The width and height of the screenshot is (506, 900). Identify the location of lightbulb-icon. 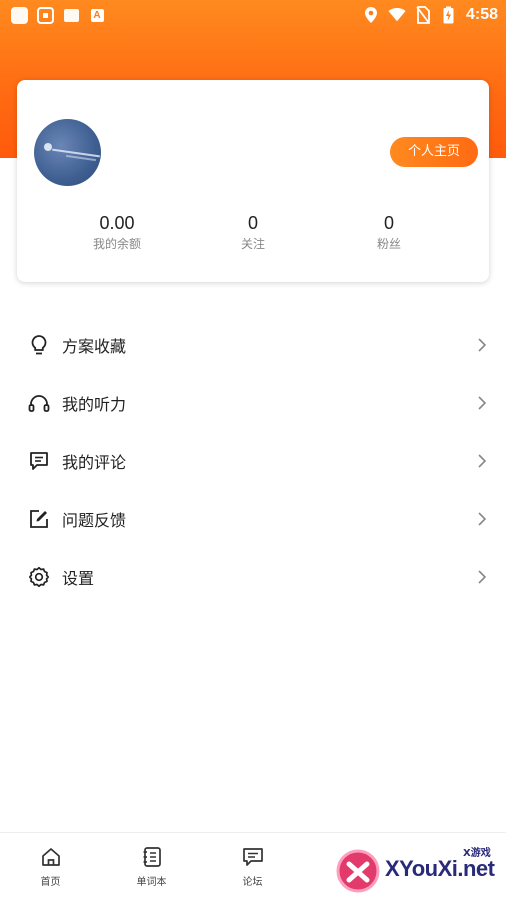
(39, 345).